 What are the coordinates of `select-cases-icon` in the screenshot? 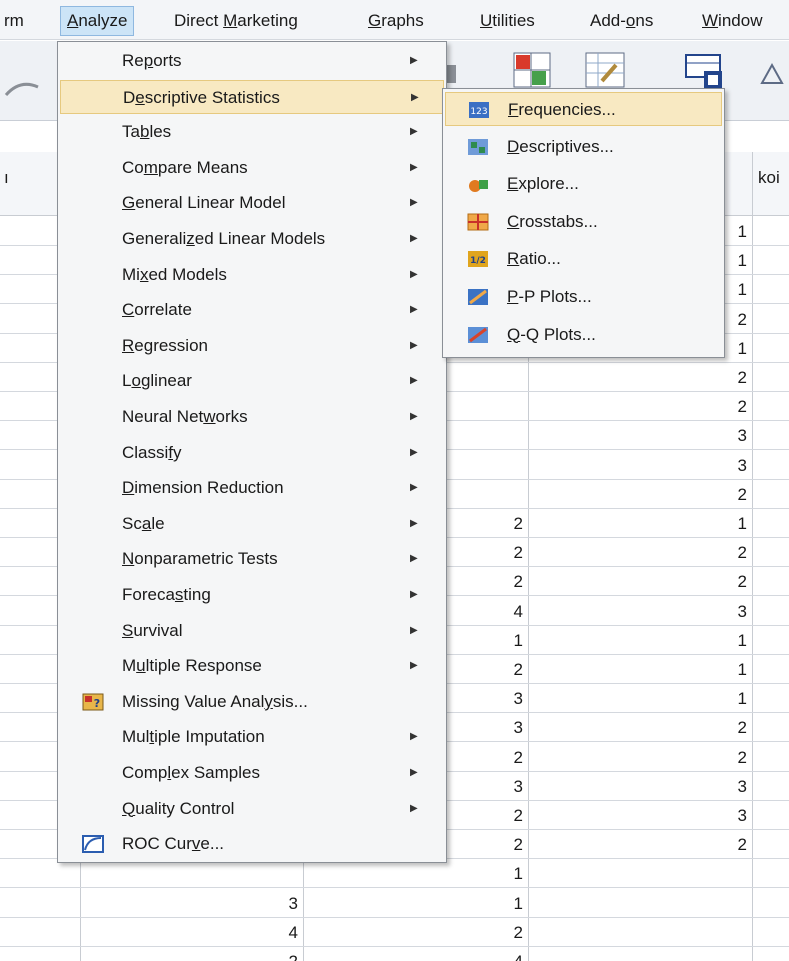 It's located at (605, 71).